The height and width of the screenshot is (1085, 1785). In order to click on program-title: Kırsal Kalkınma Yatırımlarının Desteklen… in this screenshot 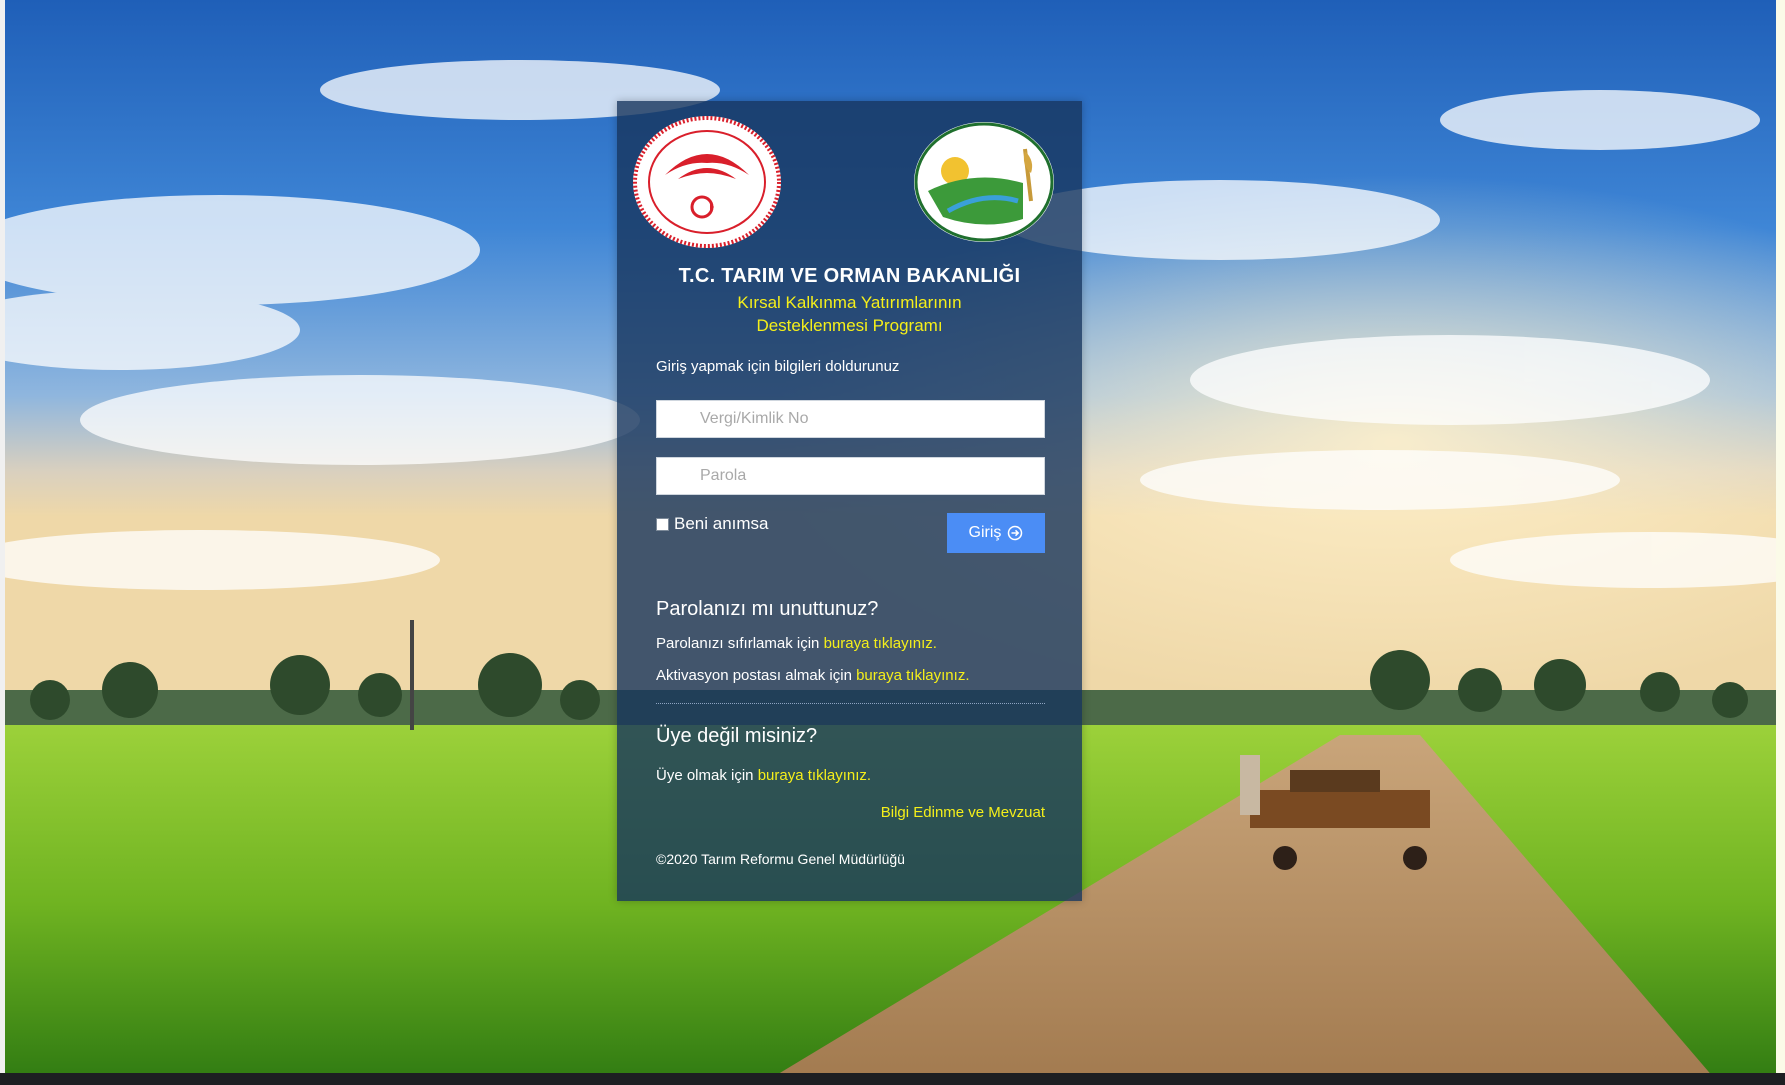, I will do `click(849, 314)`.